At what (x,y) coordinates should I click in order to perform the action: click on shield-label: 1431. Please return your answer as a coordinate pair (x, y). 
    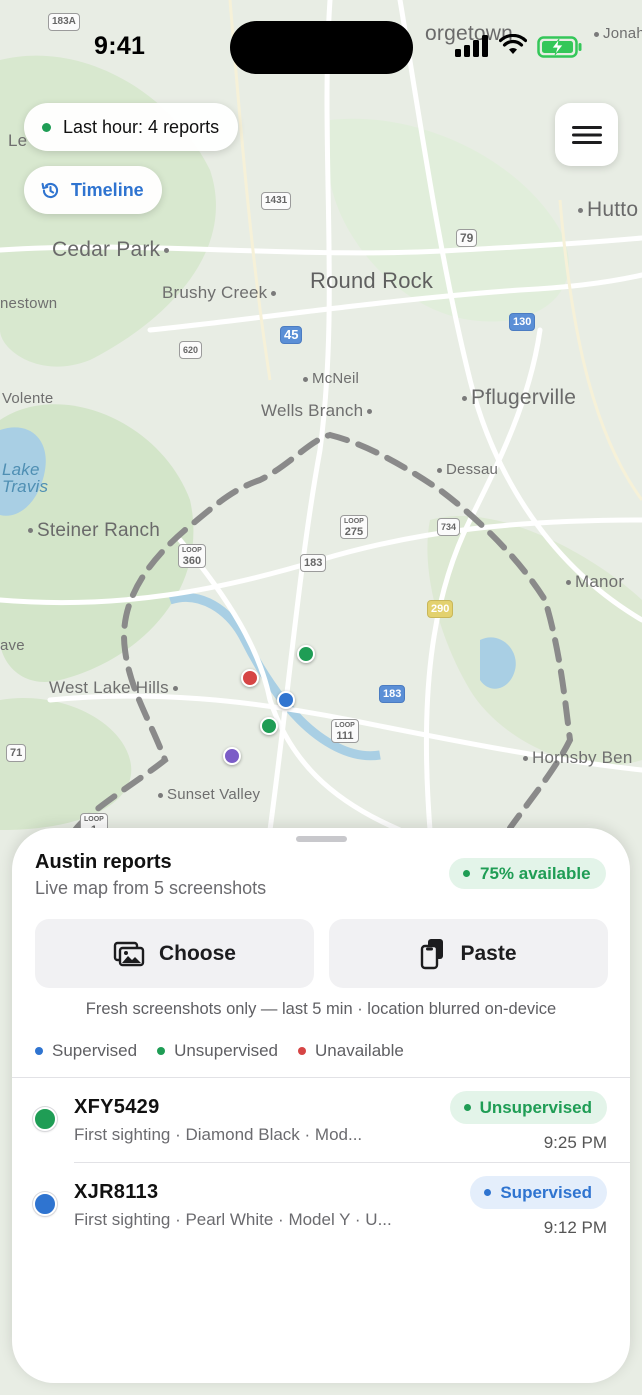
    Looking at the image, I should click on (276, 200).